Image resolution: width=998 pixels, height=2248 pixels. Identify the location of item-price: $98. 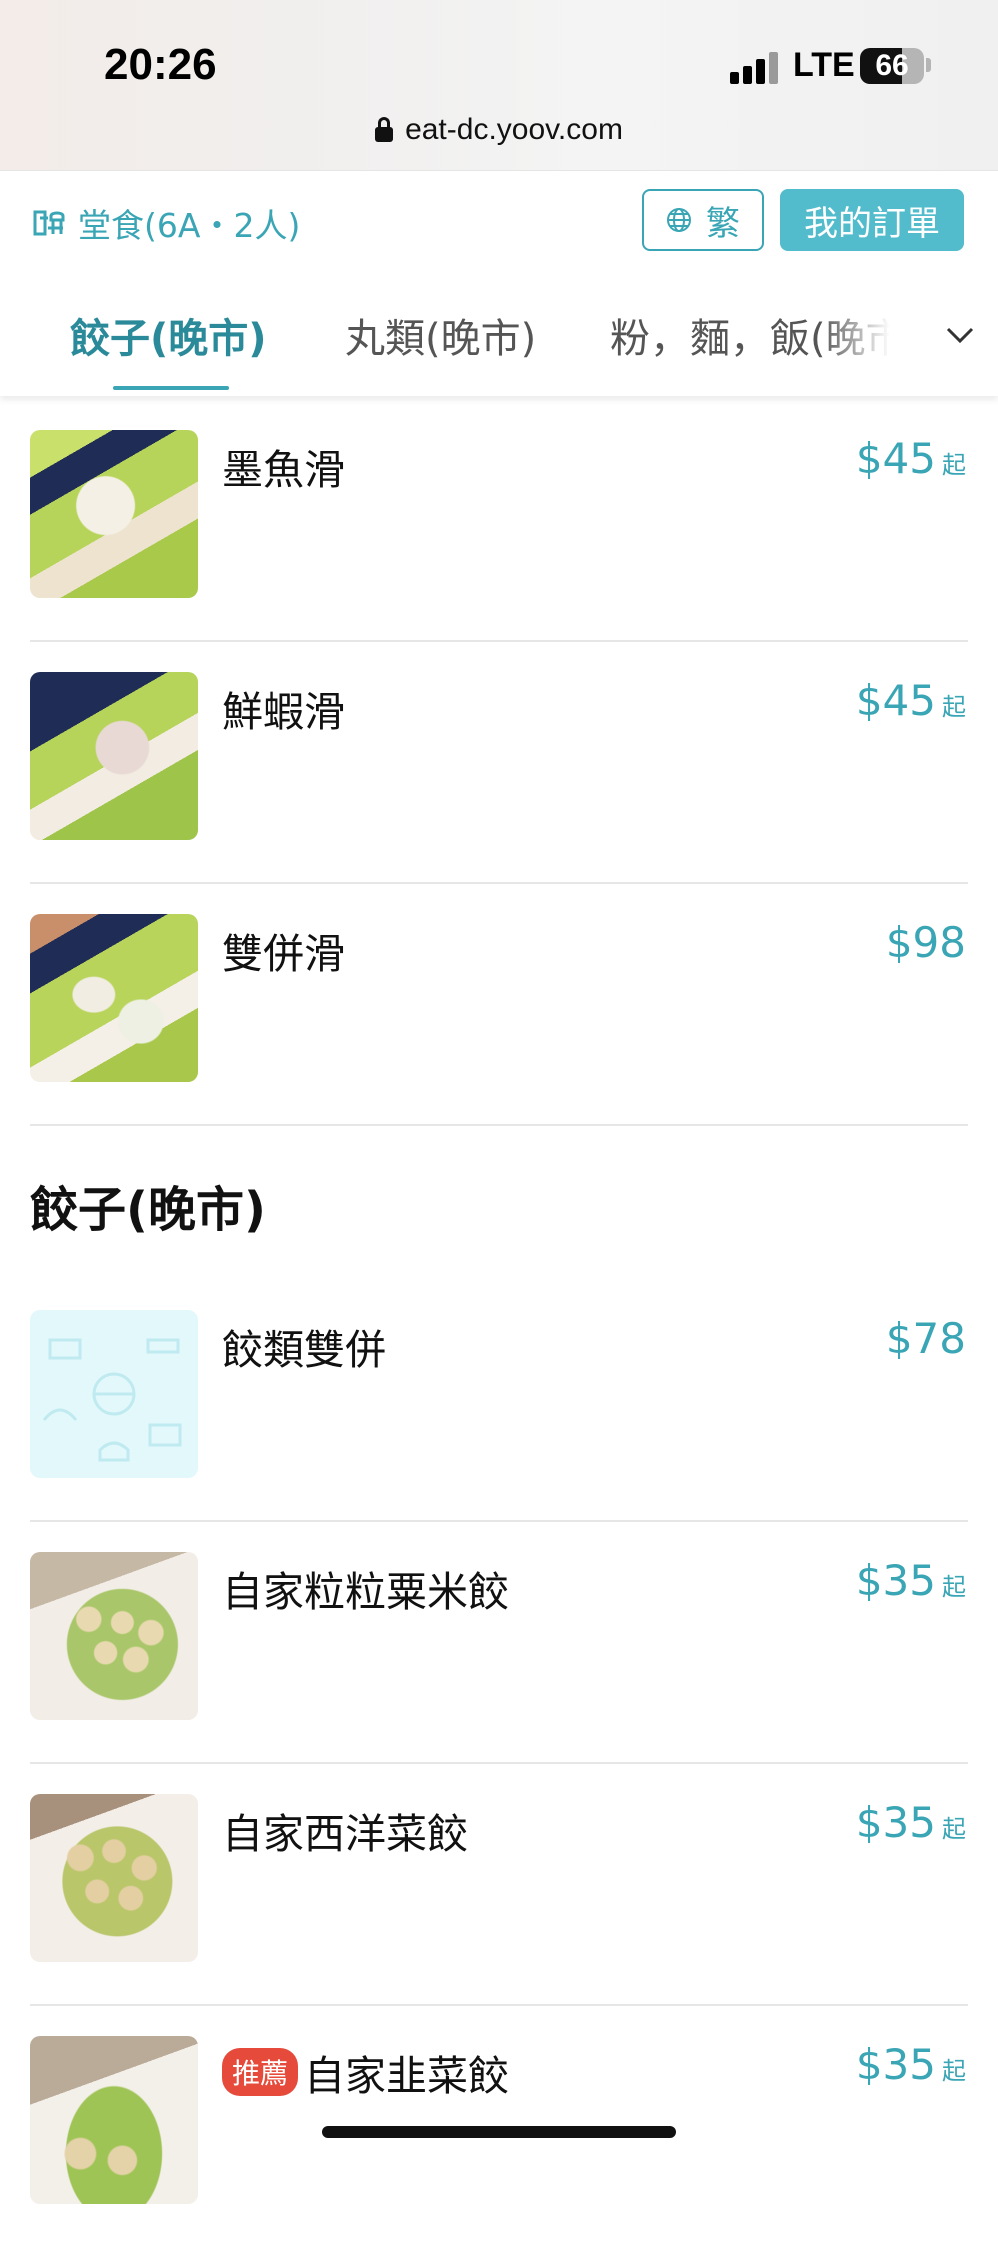
(926, 942).